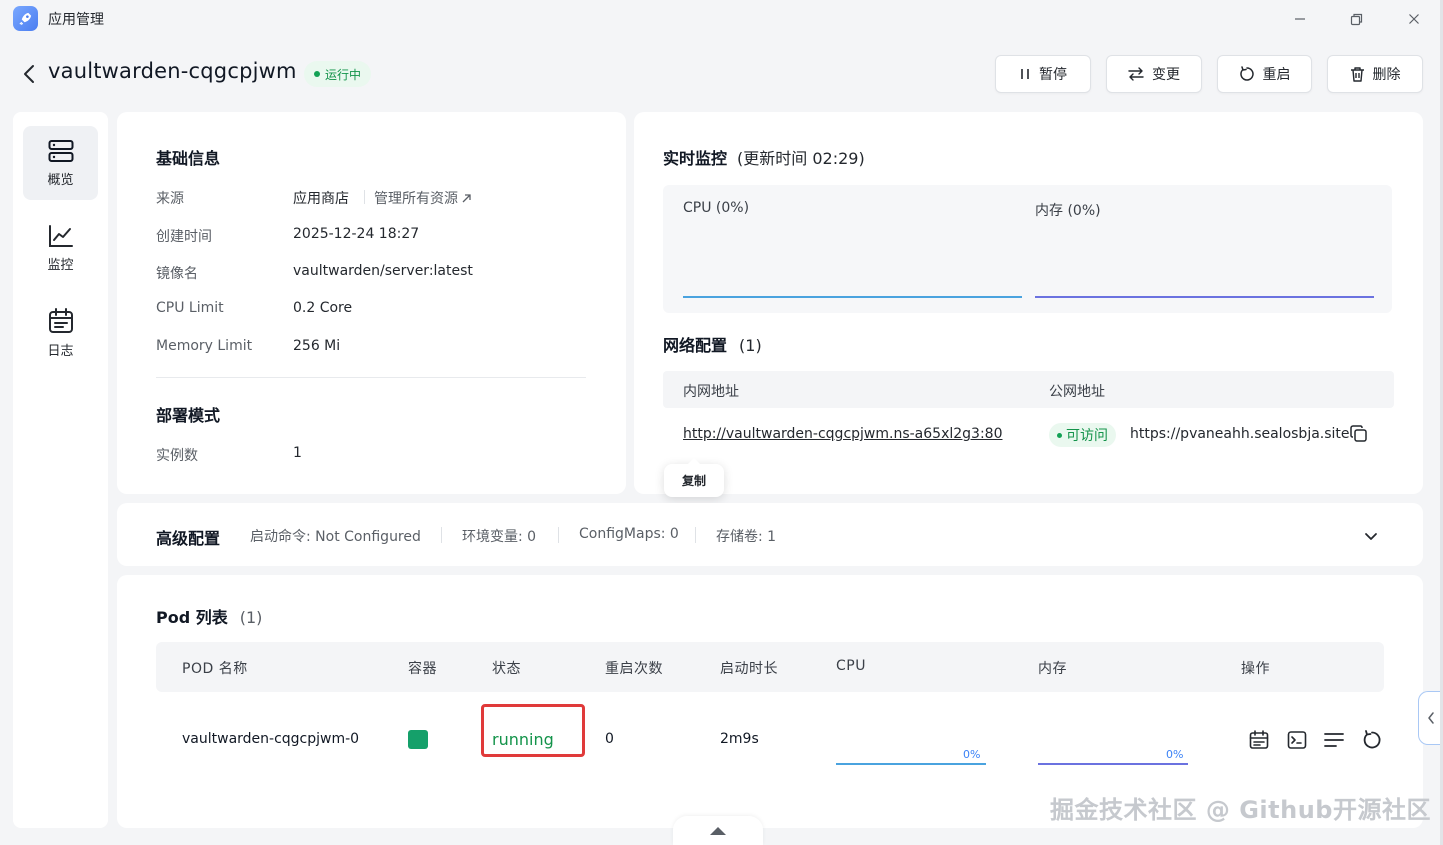 This screenshot has width=1443, height=845. What do you see at coordinates (172, 71) in the screenshot?
I see `page-title: vaultwarden-cqgcpjwm` at bounding box center [172, 71].